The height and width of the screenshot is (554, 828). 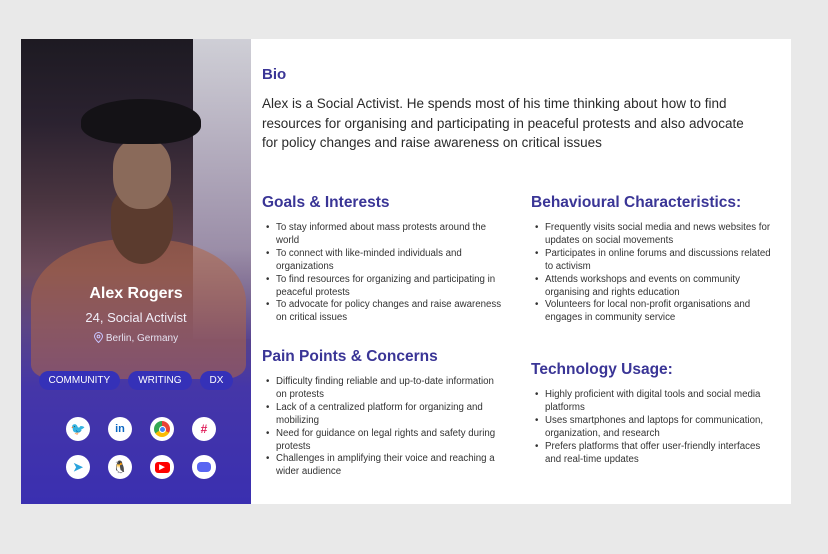 I want to click on tag-list: COMMUNITY WRITING DX, so click(x=136, y=380).